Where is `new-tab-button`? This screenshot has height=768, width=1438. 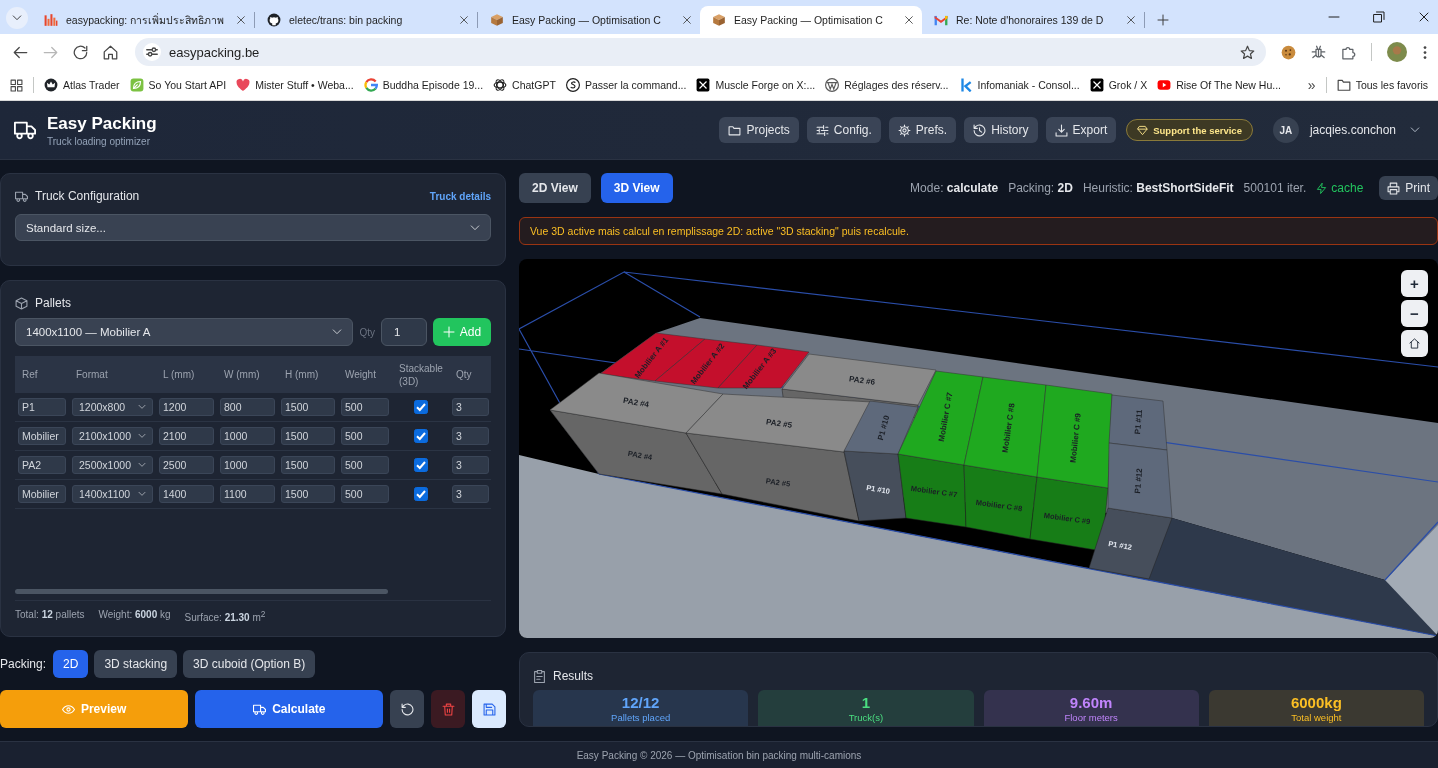 new-tab-button is located at coordinates (1163, 20).